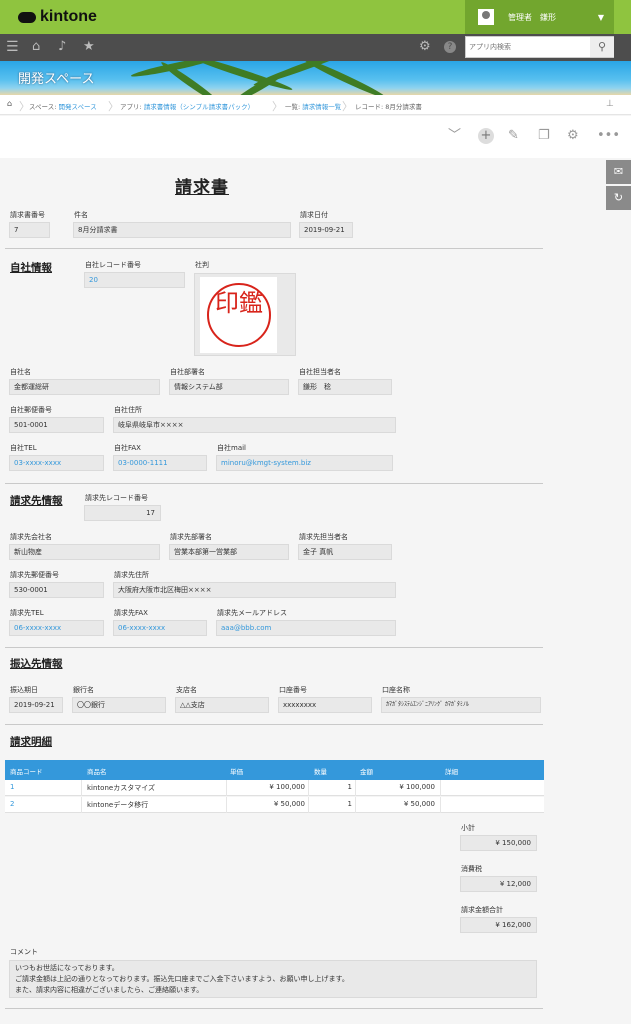 This screenshot has width=631, height=1024. I want to click on table-header: 商品コード 商品名 単価 数量 金額 詳細, so click(274, 770).